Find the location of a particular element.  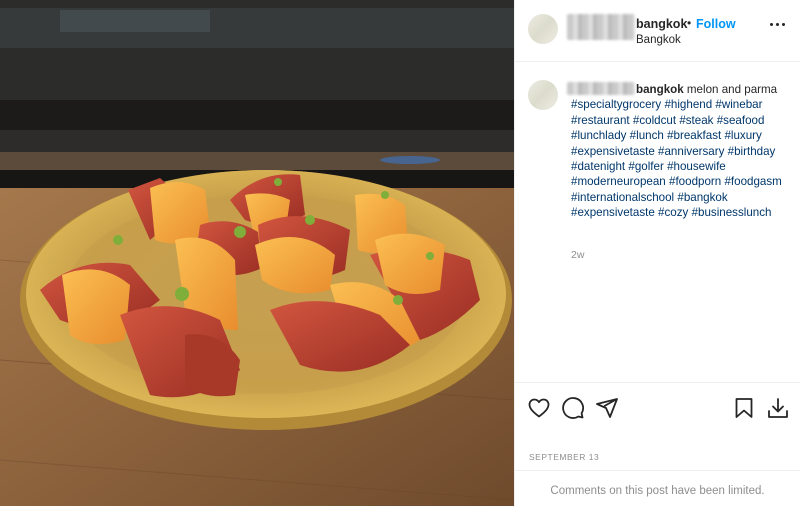

hashtag-link: #anniversary is located at coordinates (691, 151).